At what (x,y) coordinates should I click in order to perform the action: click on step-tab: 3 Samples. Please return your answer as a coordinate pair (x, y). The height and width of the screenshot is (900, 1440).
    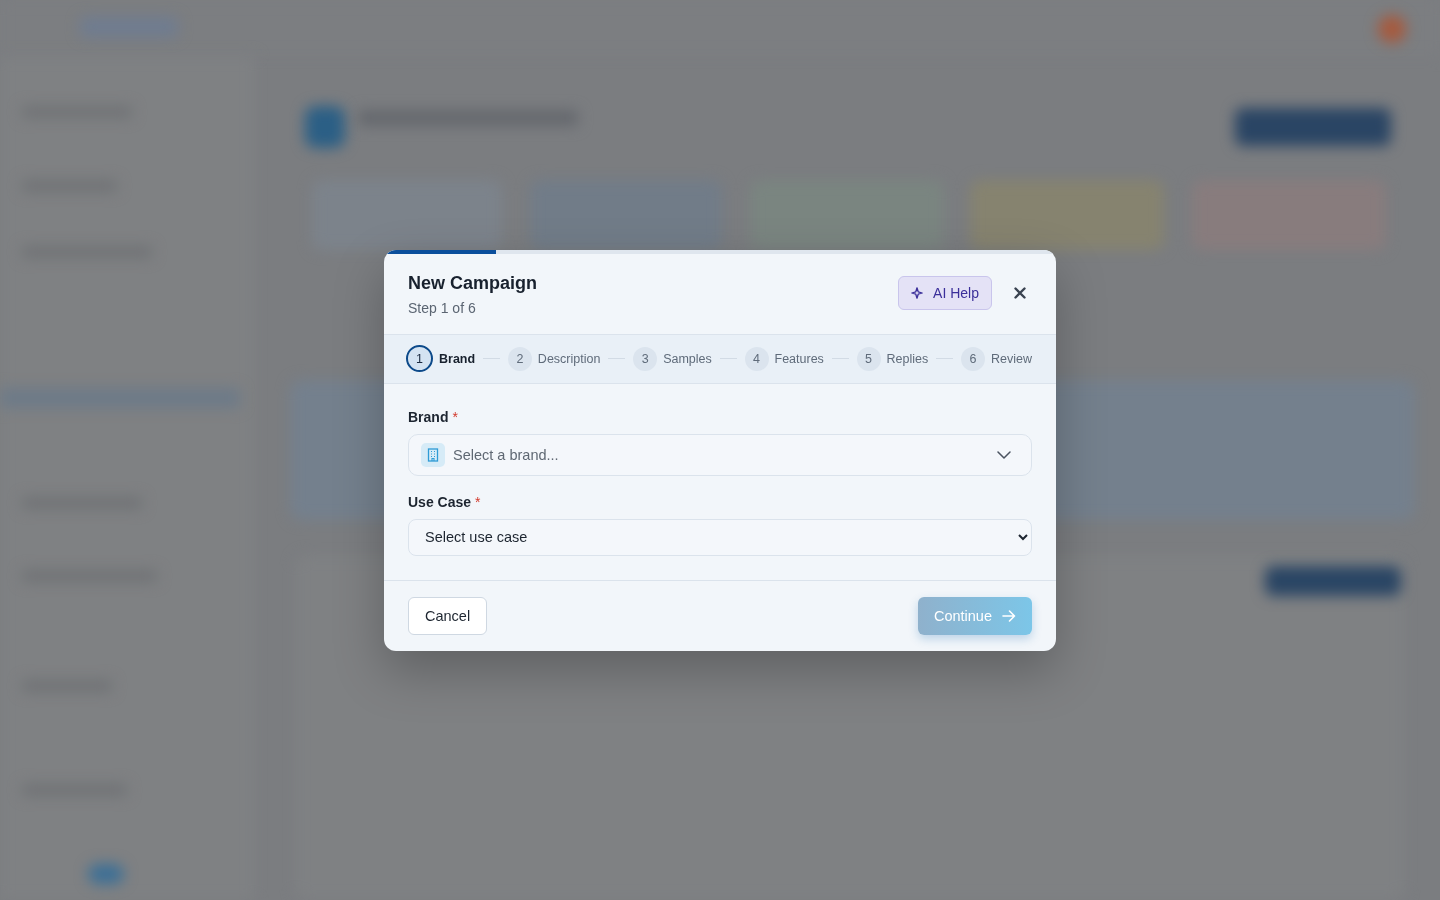
    Looking at the image, I should click on (672, 358).